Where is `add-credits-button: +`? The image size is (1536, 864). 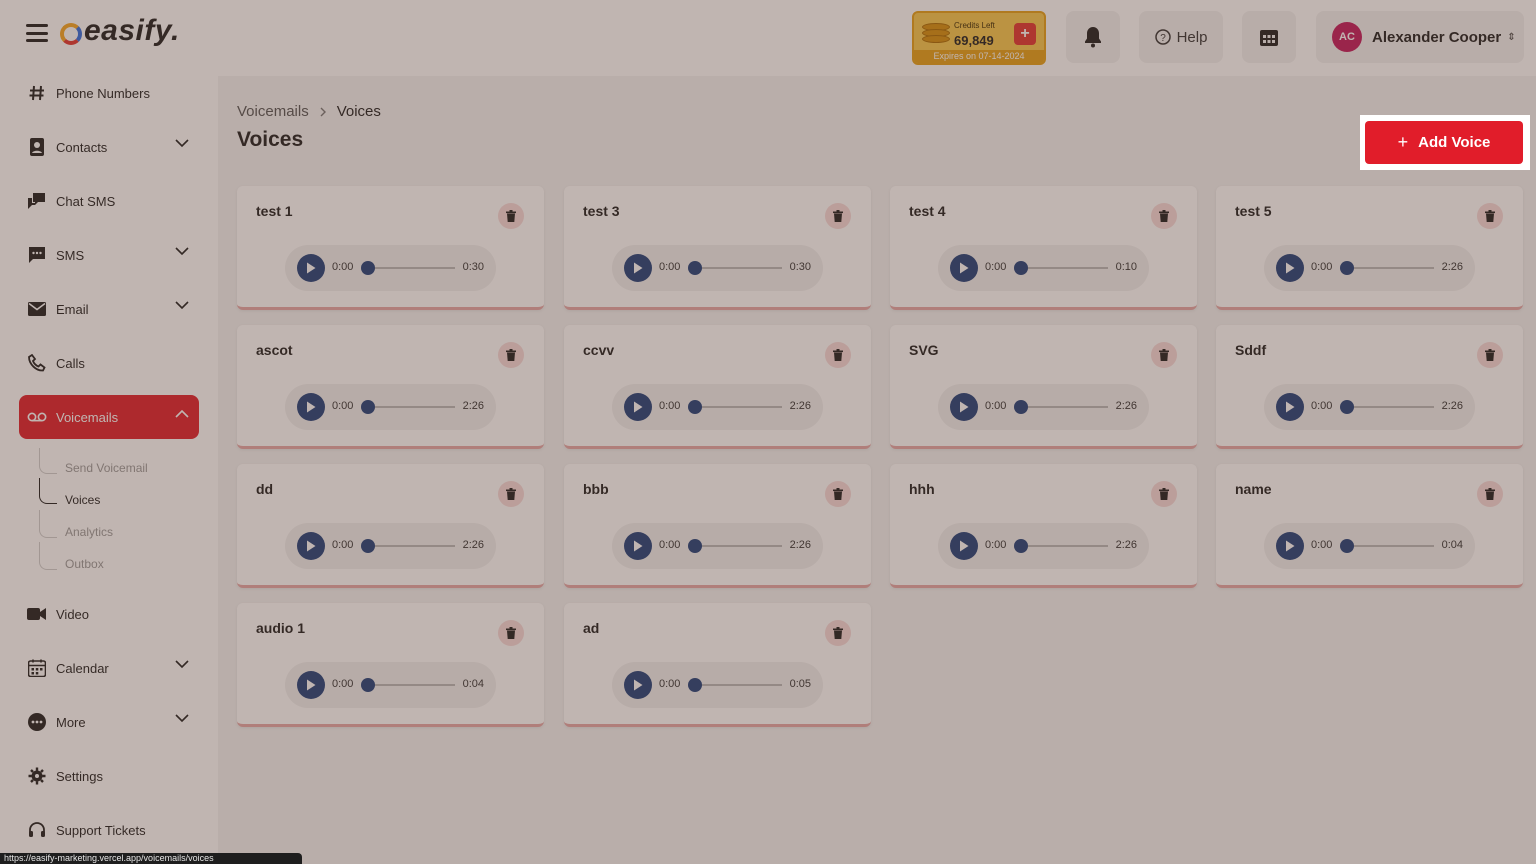
add-credits-button: + is located at coordinates (1025, 34).